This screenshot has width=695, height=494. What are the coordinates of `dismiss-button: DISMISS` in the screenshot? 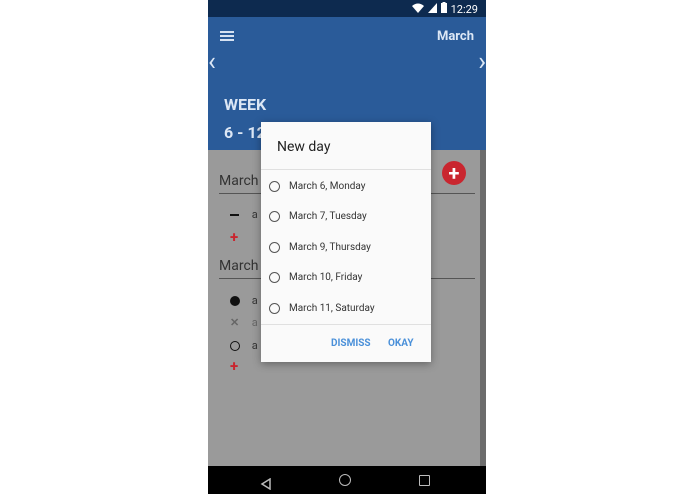 It's located at (351, 343).